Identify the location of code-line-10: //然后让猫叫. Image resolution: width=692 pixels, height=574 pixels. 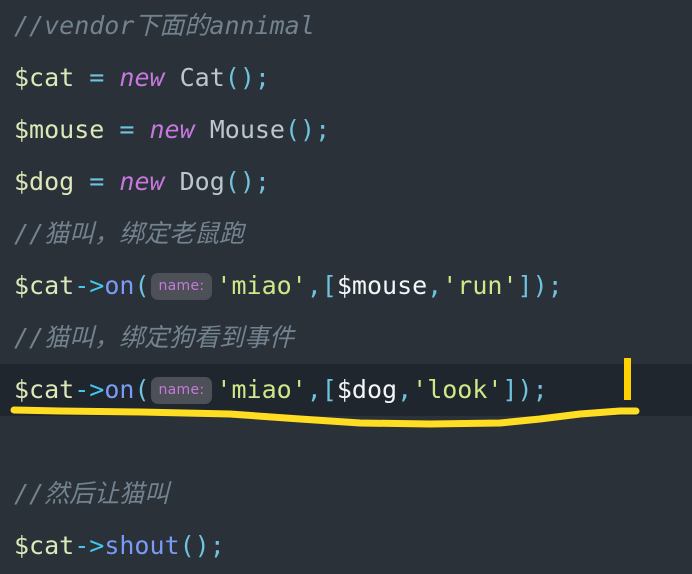
(346, 494).